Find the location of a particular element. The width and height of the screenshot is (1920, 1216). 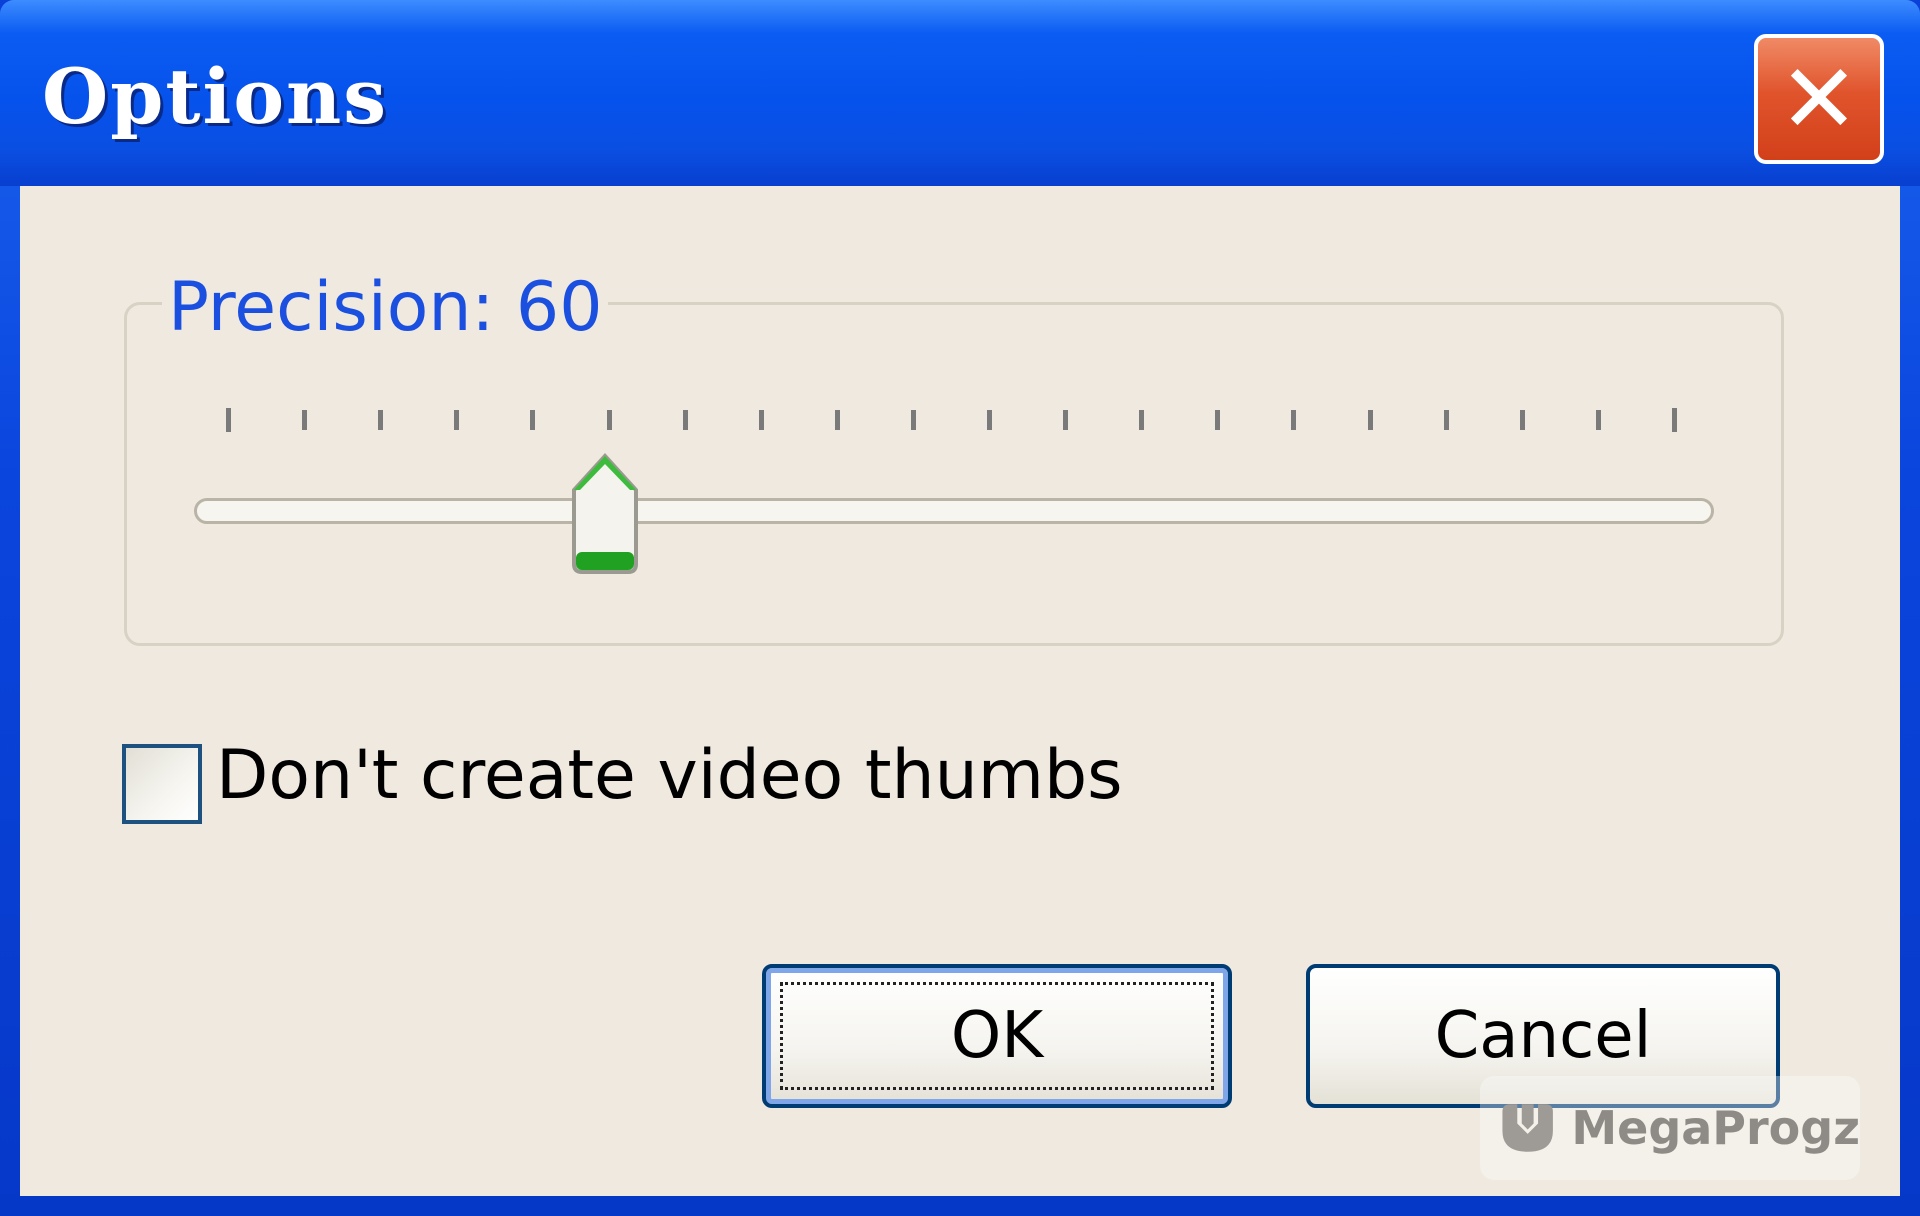

close-icon: ✕ is located at coordinates (1819, 99).